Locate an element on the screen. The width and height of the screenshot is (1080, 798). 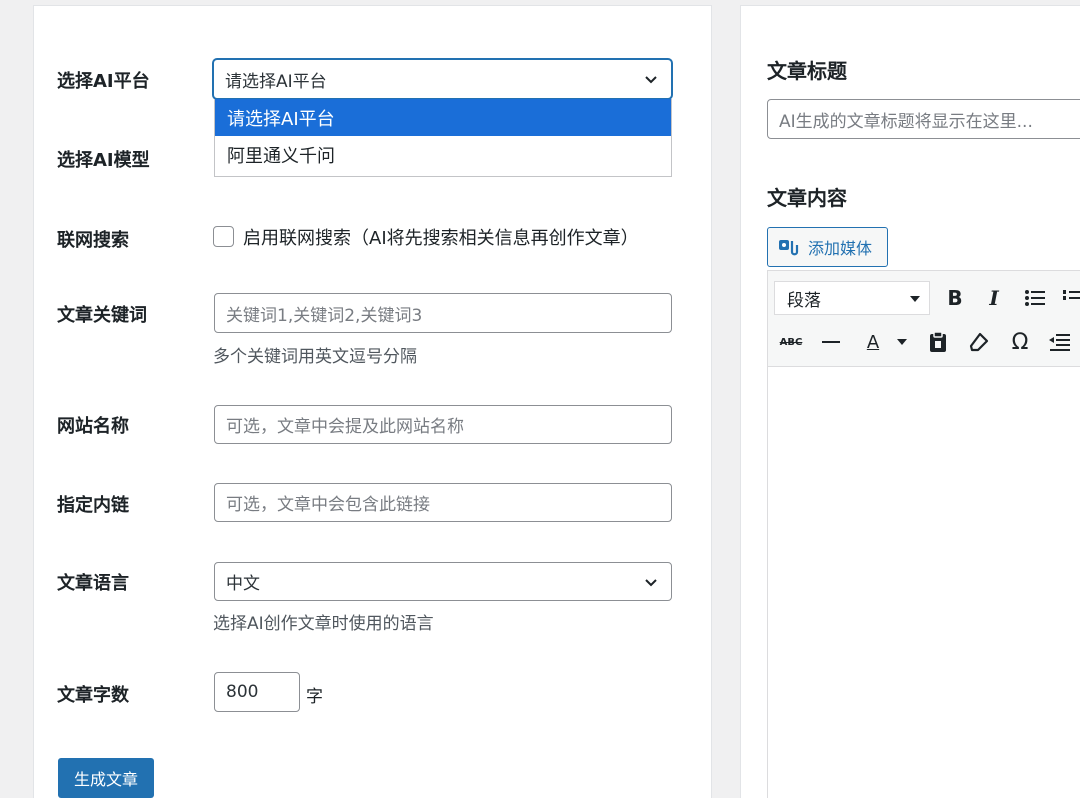
platform-label: 选择AI平台 is located at coordinates (103, 81).